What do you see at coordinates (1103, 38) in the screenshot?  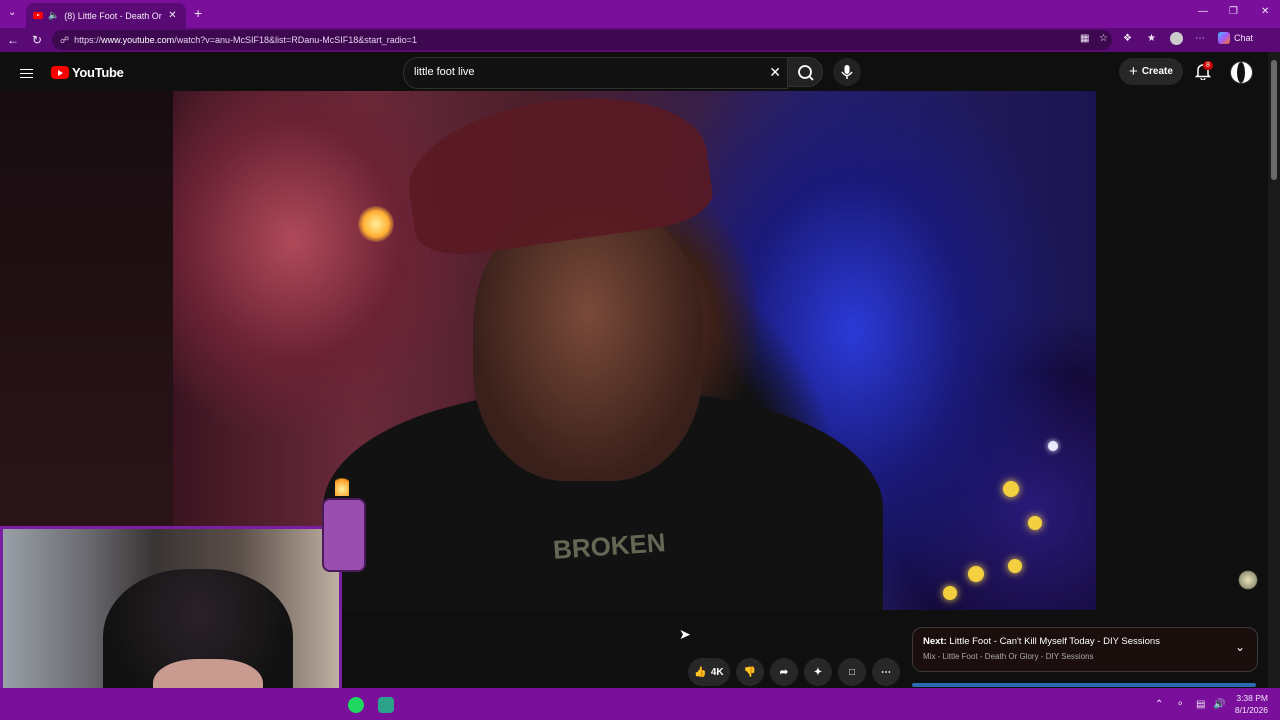 I see `favorite-star-icon: ☆` at bounding box center [1103, 38].